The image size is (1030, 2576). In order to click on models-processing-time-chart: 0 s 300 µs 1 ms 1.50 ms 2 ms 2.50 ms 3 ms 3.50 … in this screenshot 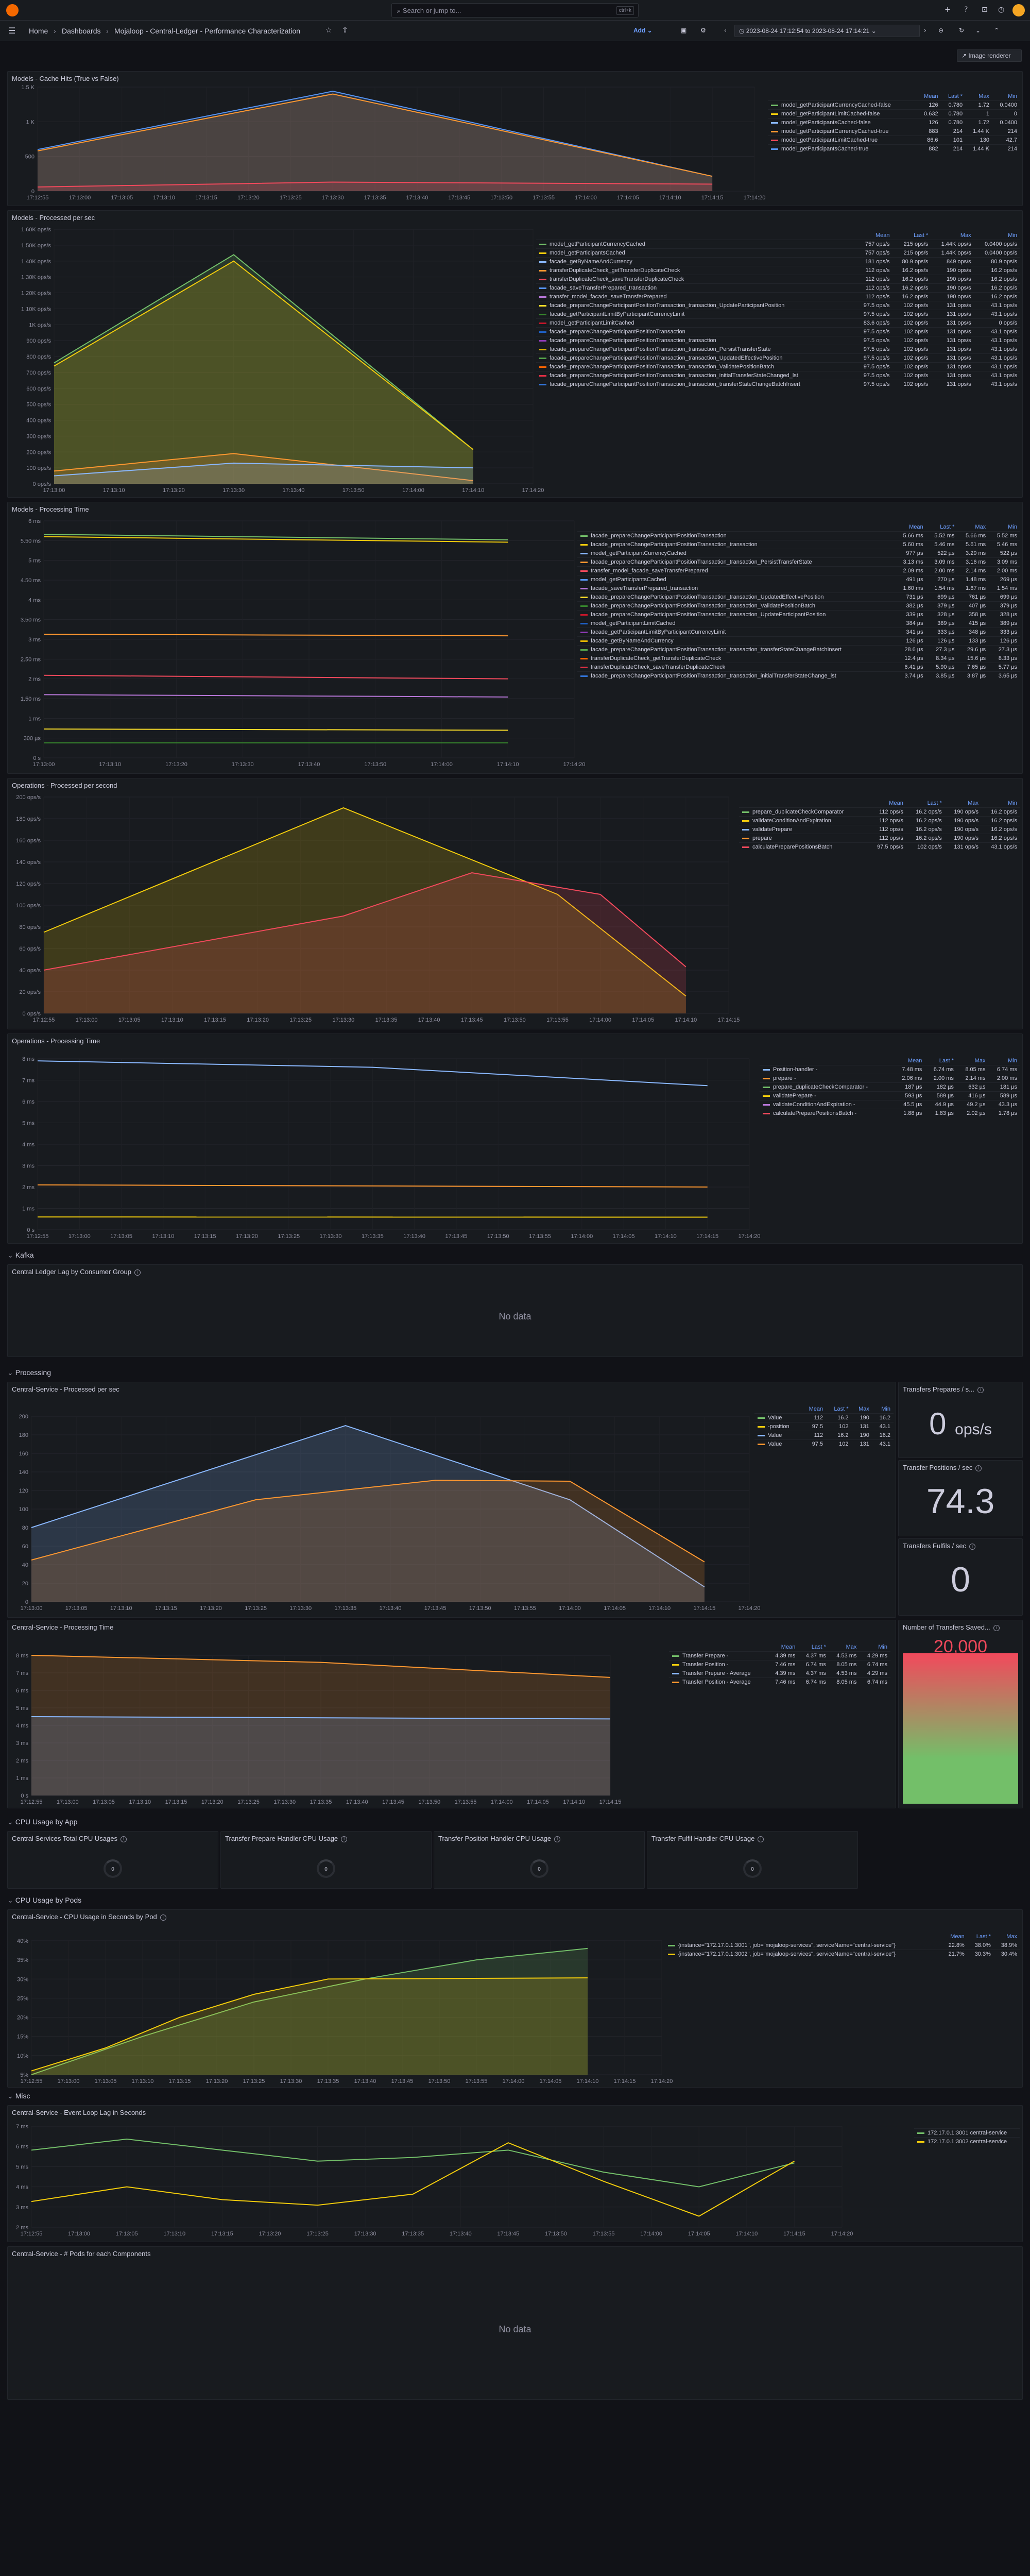, I will do `click(297, 638)`.